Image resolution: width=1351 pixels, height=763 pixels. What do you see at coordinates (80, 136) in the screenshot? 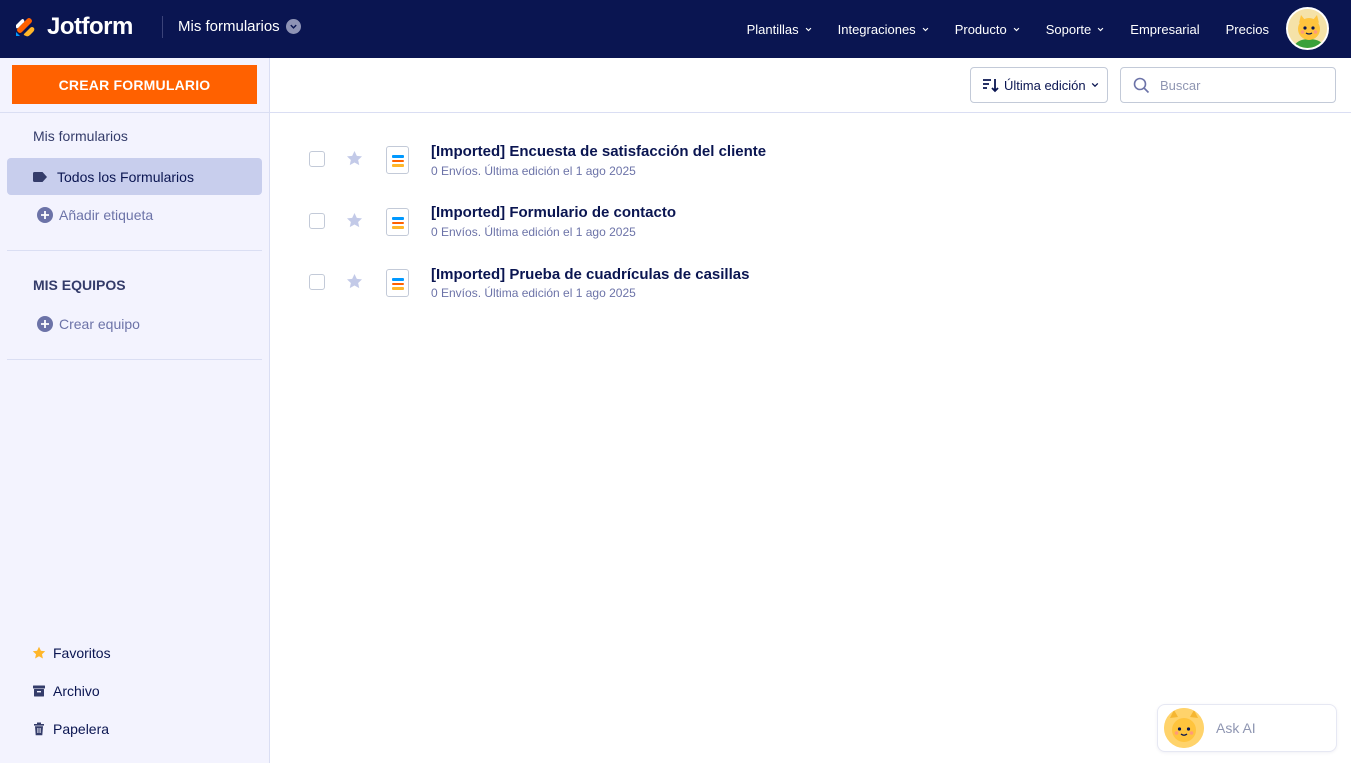
I see `my-forms-heading: Mis formularios` at bounding box center [80, 136].